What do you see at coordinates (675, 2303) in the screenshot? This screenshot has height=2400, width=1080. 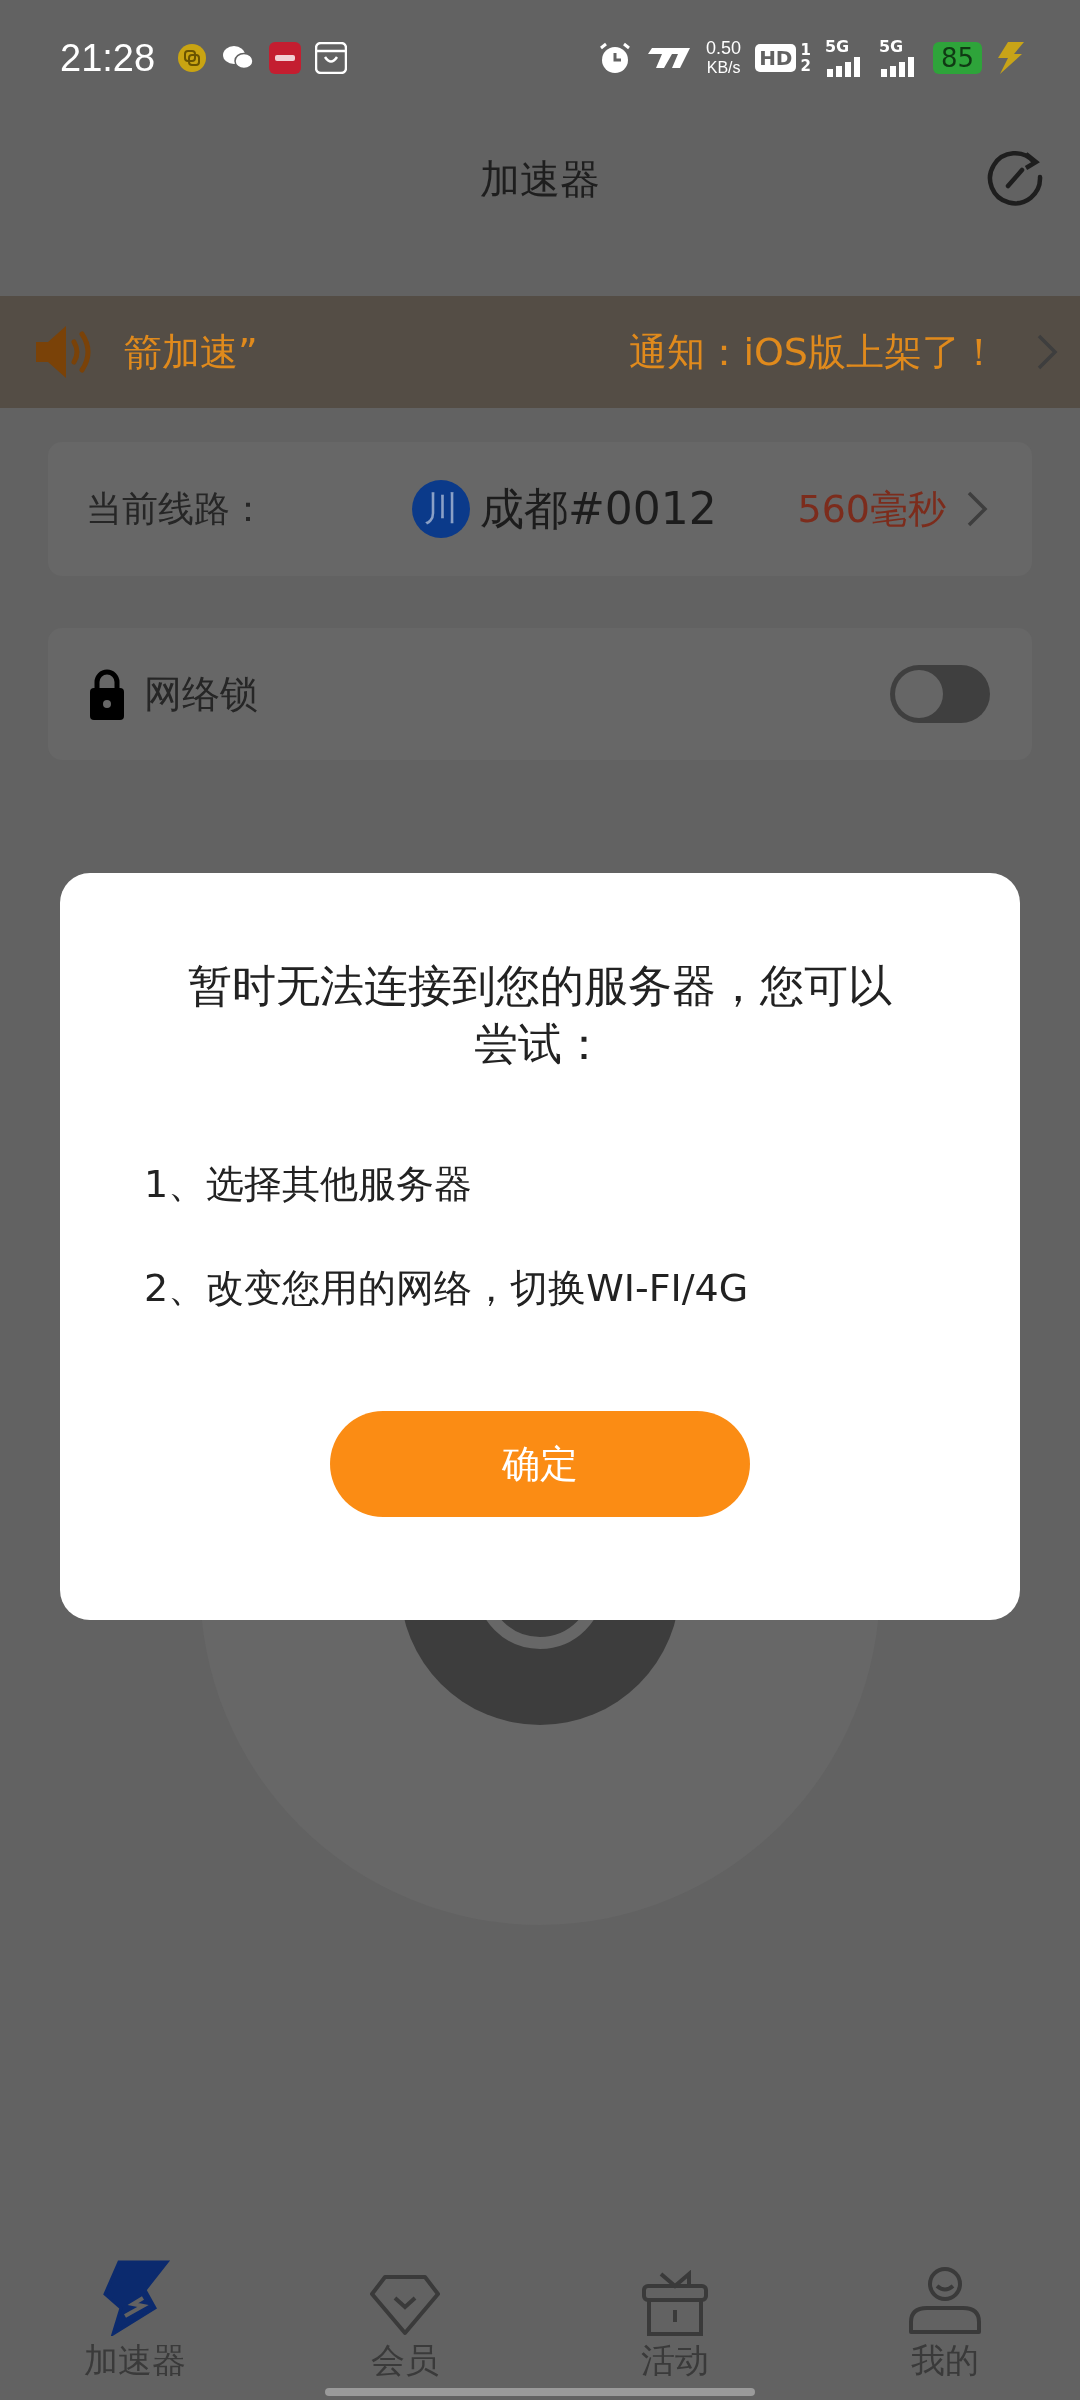 I see `gift-icon` at bounding box center [675, 2303].